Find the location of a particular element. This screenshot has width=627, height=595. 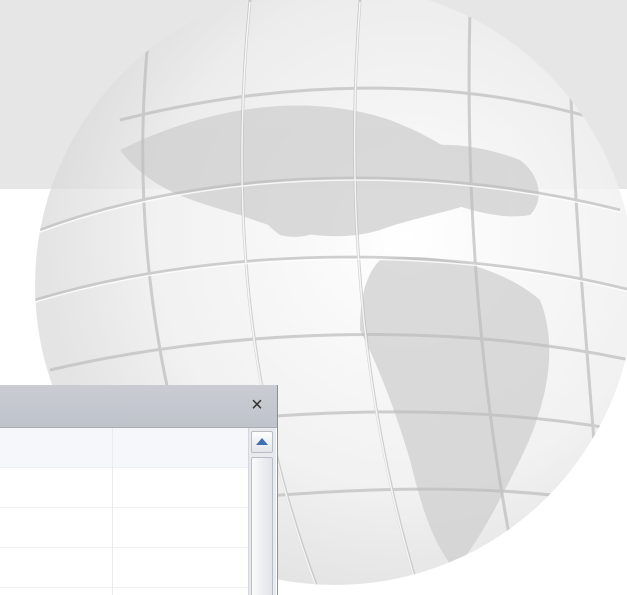

dialog-titlebar: × is located at coordinates (138, 406).